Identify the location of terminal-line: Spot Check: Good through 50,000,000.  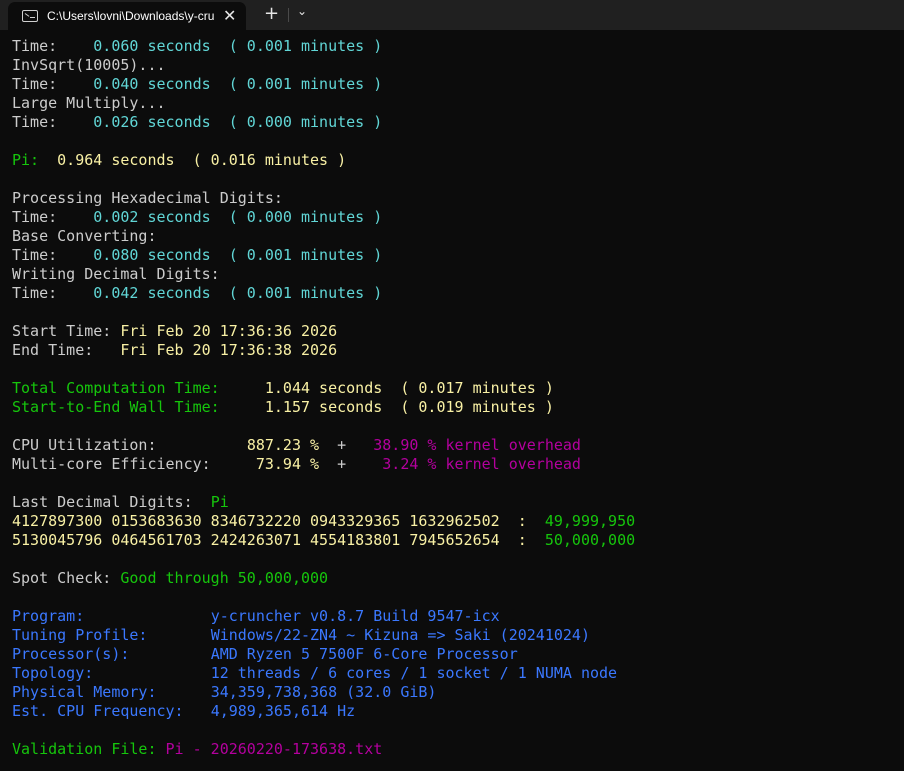
(458, 578).